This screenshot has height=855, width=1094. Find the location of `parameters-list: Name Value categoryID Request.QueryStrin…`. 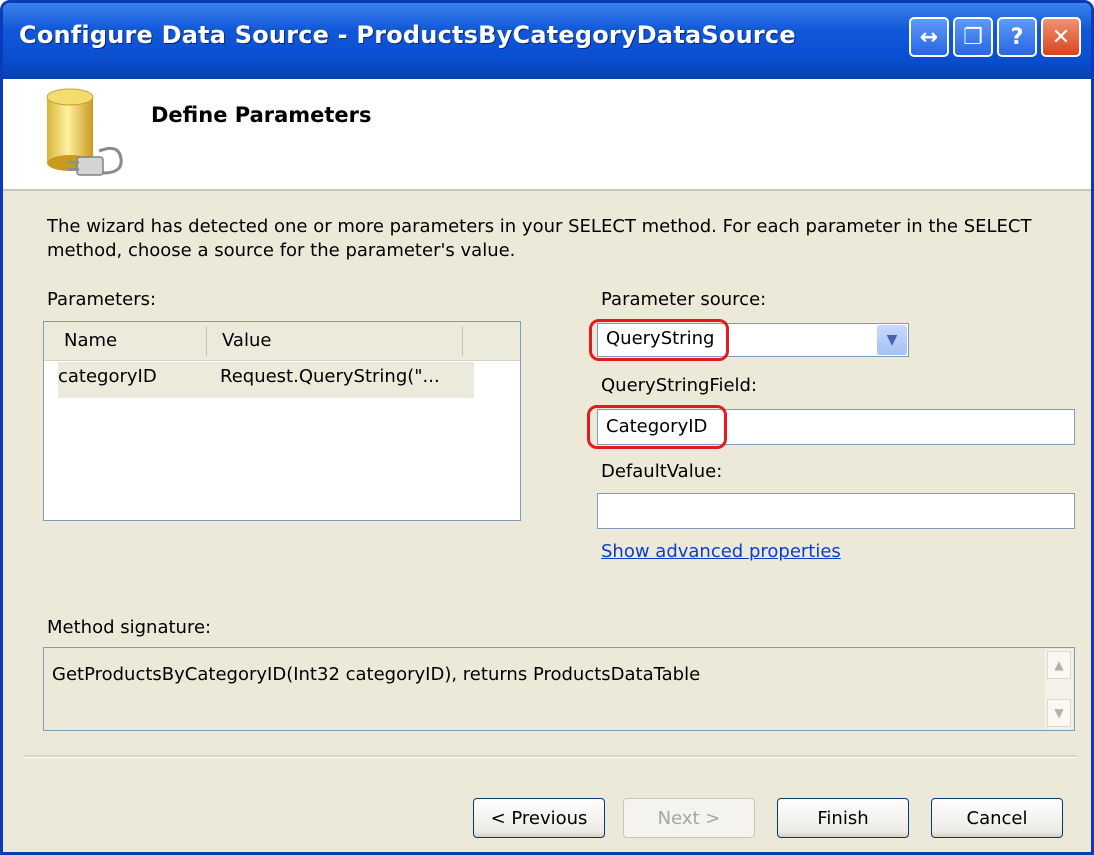

parameters-list: Name Value categoryID Request.QueryStrin… is located at coordinates (282, 421).